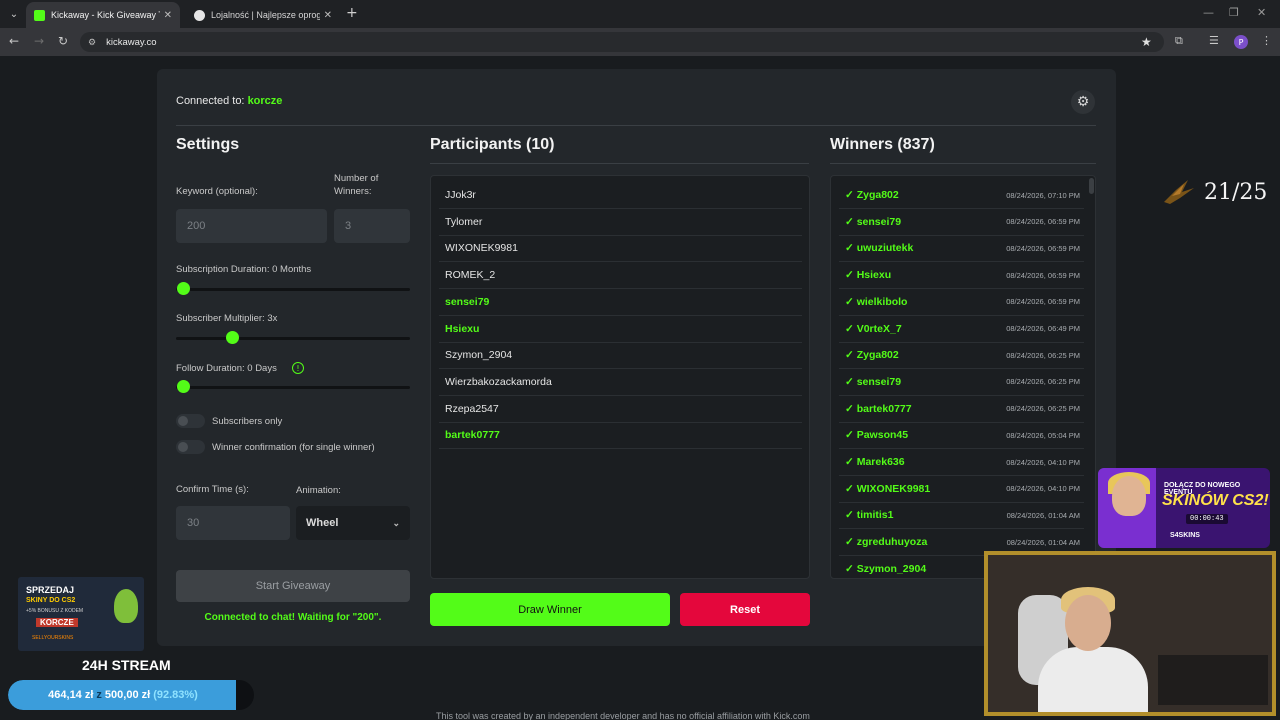  Describe the element at coordinates (293, 289) in the screenshot. I see `sub-duration-slider` at that location.